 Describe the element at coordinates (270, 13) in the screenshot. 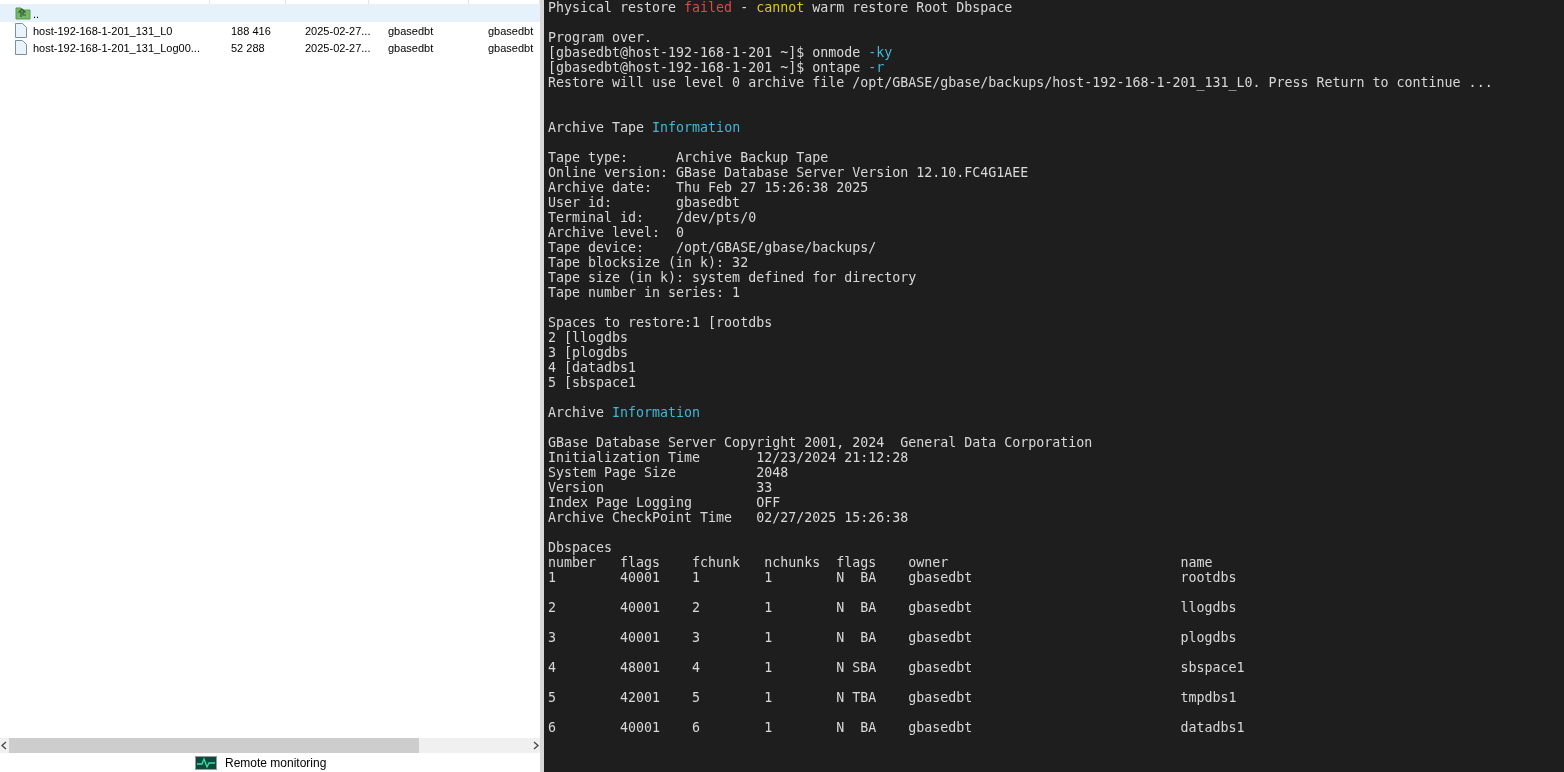

I see `file-row: ..` at that location.